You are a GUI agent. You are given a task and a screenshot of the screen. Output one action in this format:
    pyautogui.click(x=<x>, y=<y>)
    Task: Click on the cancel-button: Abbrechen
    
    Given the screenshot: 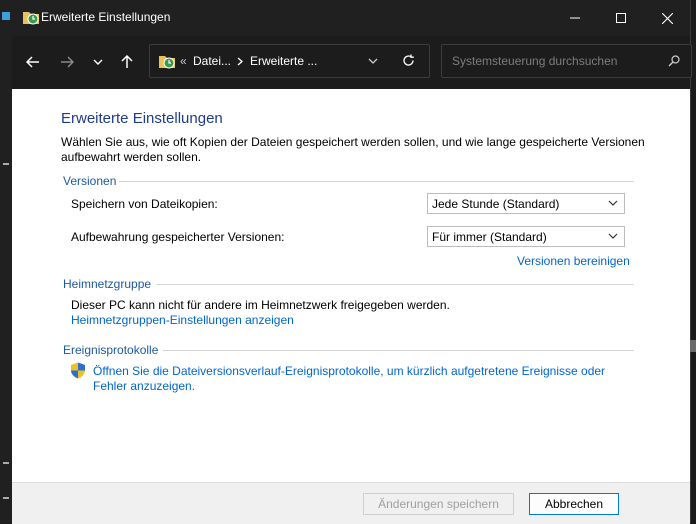 What is the action you would take?
    pyautogui.click(x=574, y=504)
    